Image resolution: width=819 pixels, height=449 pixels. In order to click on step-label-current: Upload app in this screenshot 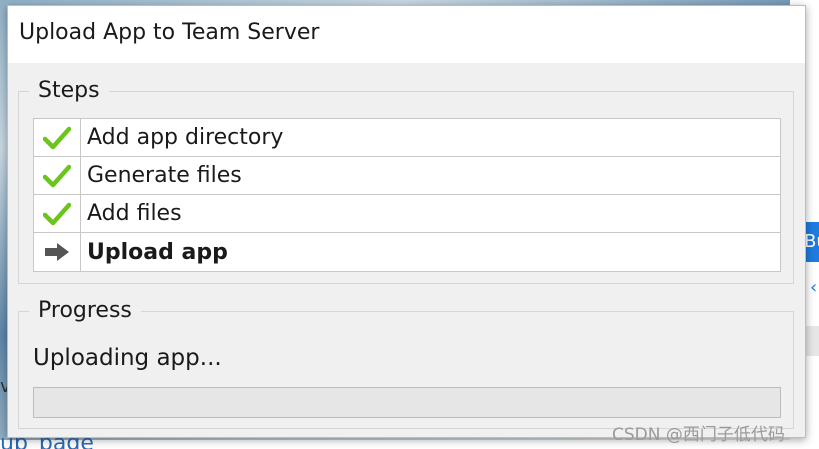, I will do `click(157, 252)`.